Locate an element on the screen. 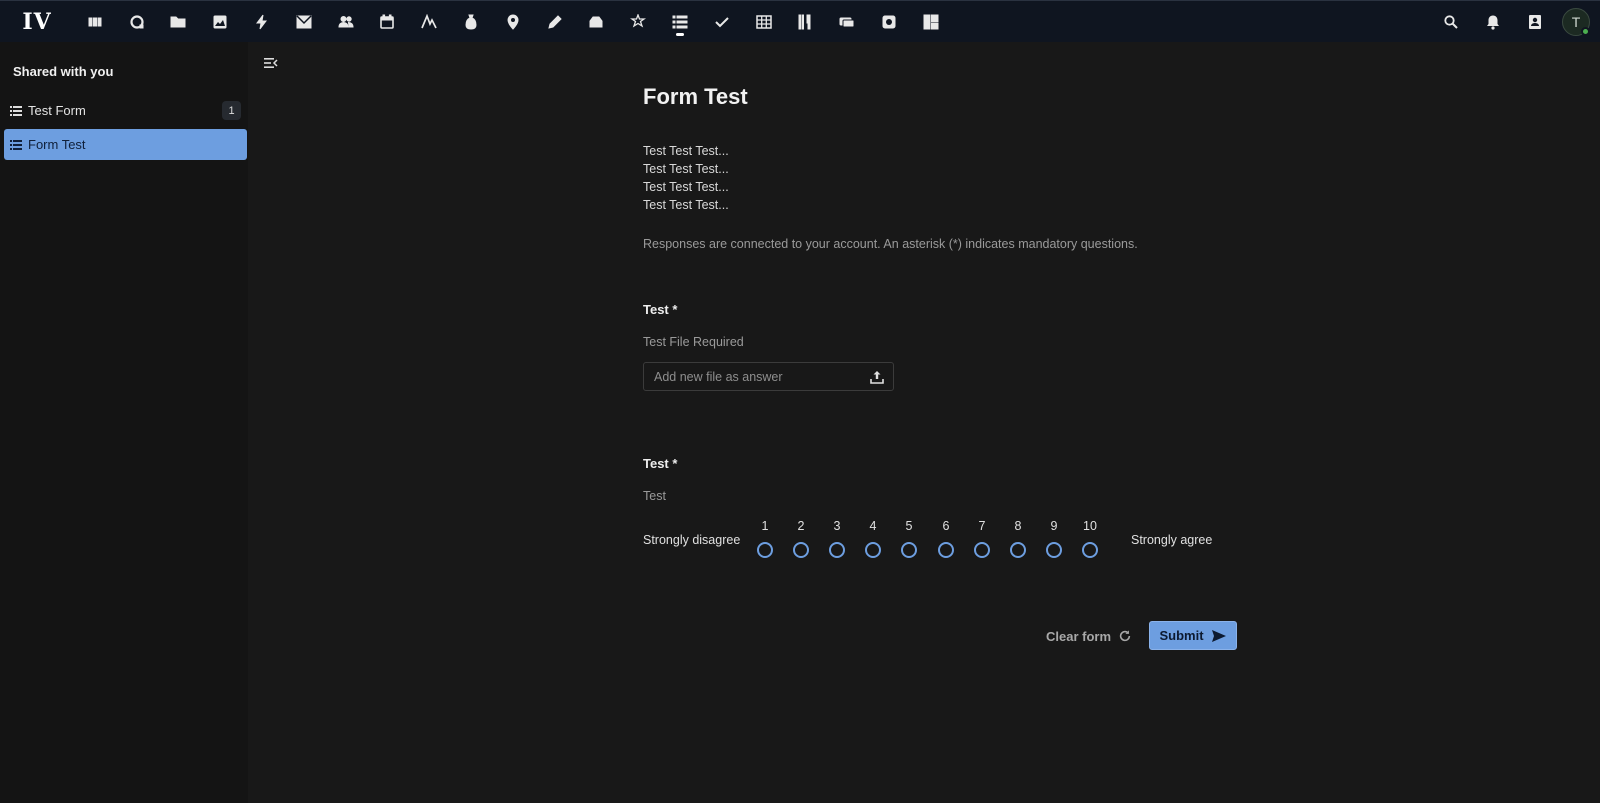 The image size is (1600, 803). file-upload-field: Add new file as answer is located at coordinates (768, 376).